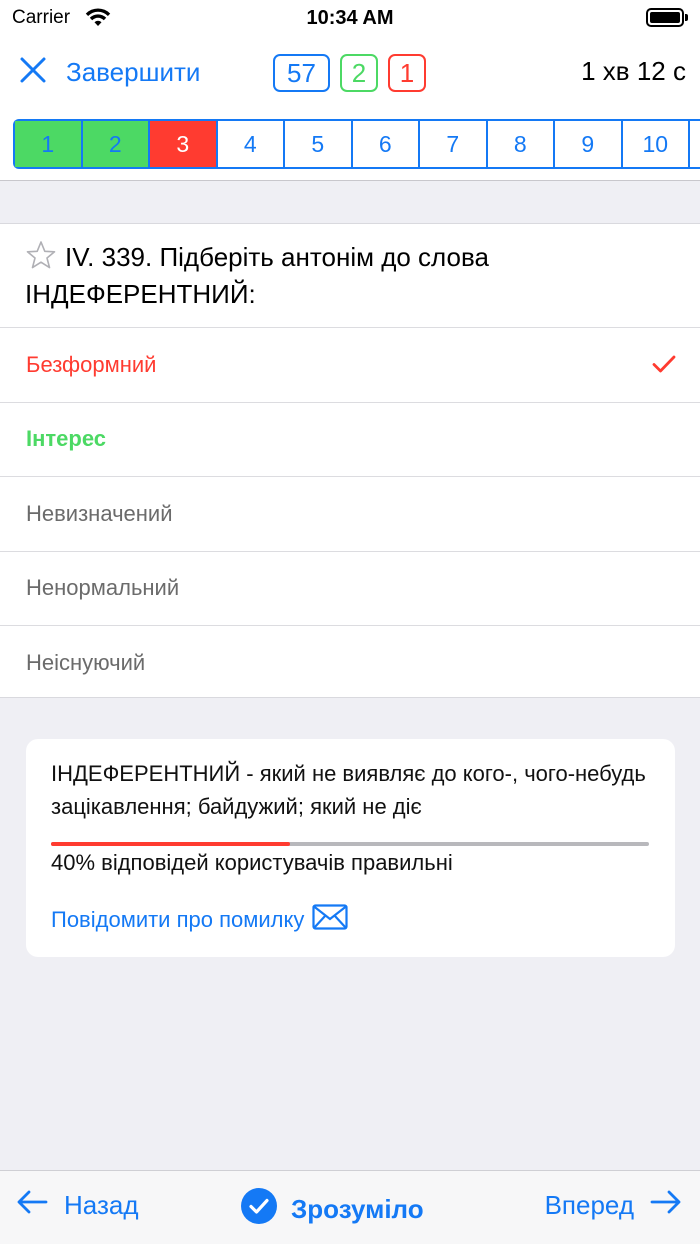 The width and height of the screenshot is (700, 1244). Describe the element at coordinates (301, 73) in the screenshot. I see `total-counter: 57` at that location.